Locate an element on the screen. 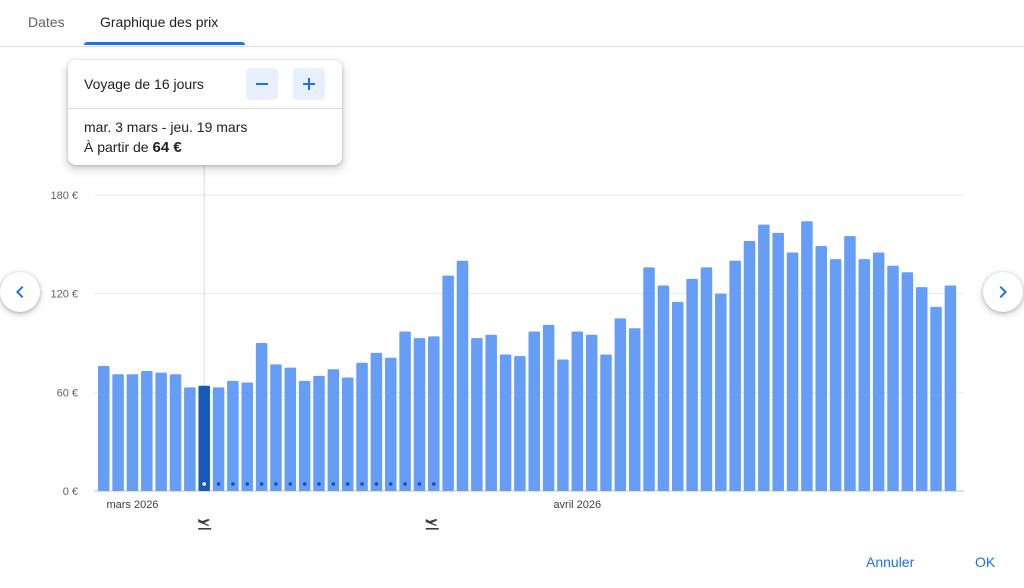 This screenshot has width=1024, height=588. previous-period-button is located at coordinates (20, 292).